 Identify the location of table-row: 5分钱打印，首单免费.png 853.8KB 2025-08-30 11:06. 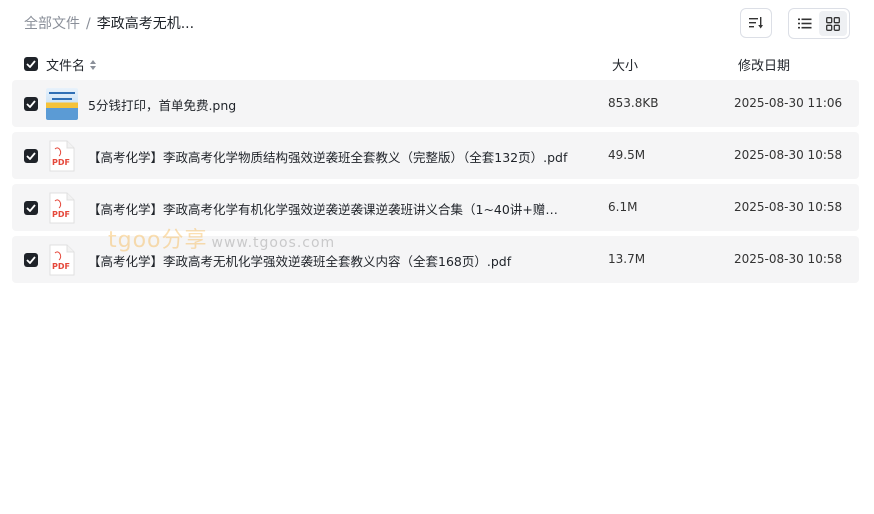
(435, 103).